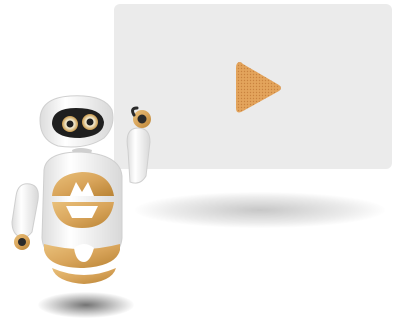  What do you see at coordinates (76, 121) in the screenshot?
I see `robot-head` at bounding box center [76, 121].